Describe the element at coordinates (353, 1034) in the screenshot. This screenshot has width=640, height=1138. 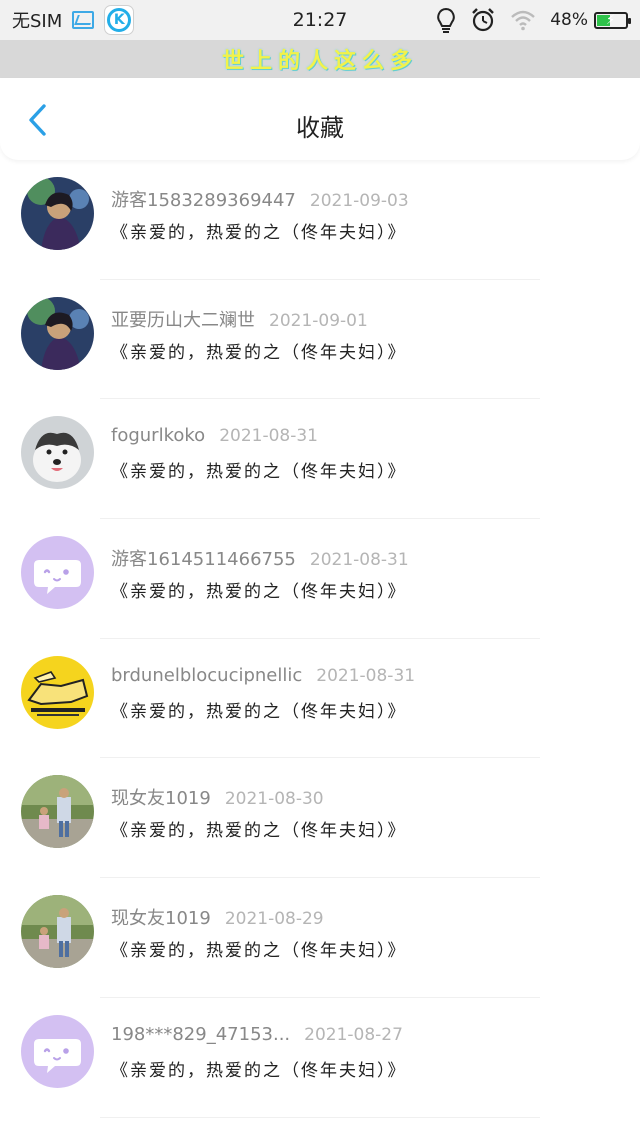
I see `date: 2021-08-27` at that location.